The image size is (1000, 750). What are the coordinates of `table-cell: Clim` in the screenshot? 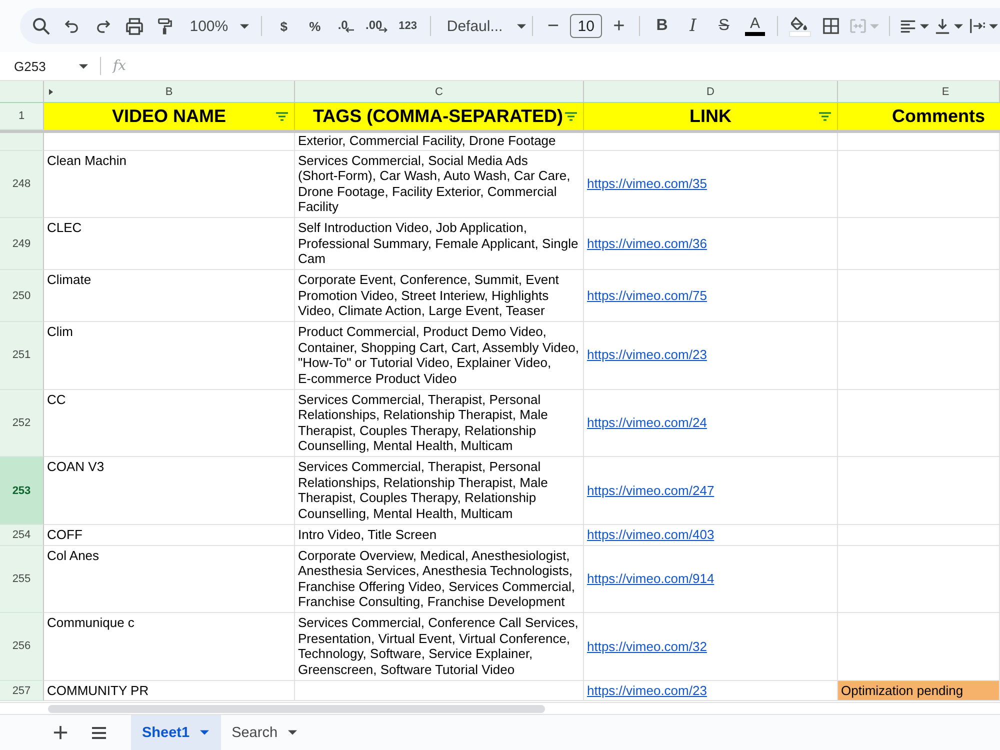 It's located at (169, 356).